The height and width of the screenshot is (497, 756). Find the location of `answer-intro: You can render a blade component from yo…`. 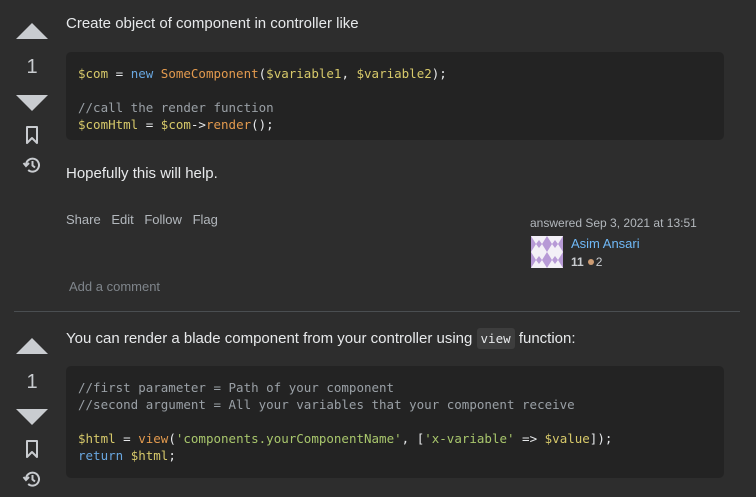

answer-intro: You can render a blade component from yo… is located at coordinates (321, 338).